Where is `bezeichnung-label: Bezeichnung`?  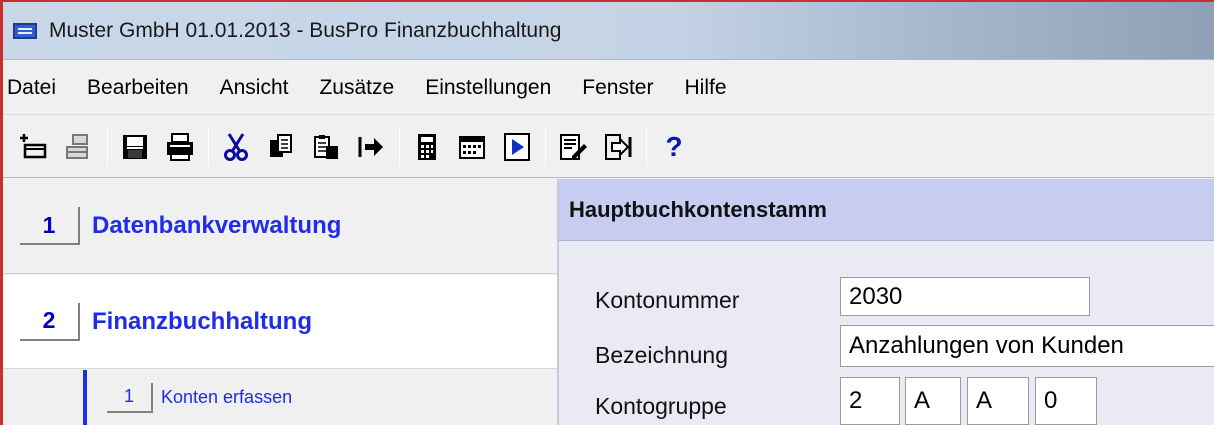
bezeichnung-label: Bezeichnung is located at coordinates (661, 355).